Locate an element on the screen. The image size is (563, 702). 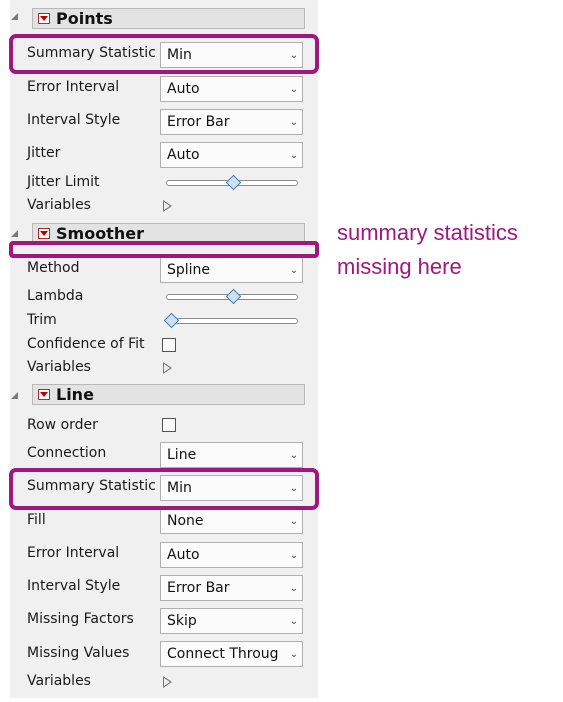
jitter-limit-label: Jitter Limit is located at coordinates (63, 182).